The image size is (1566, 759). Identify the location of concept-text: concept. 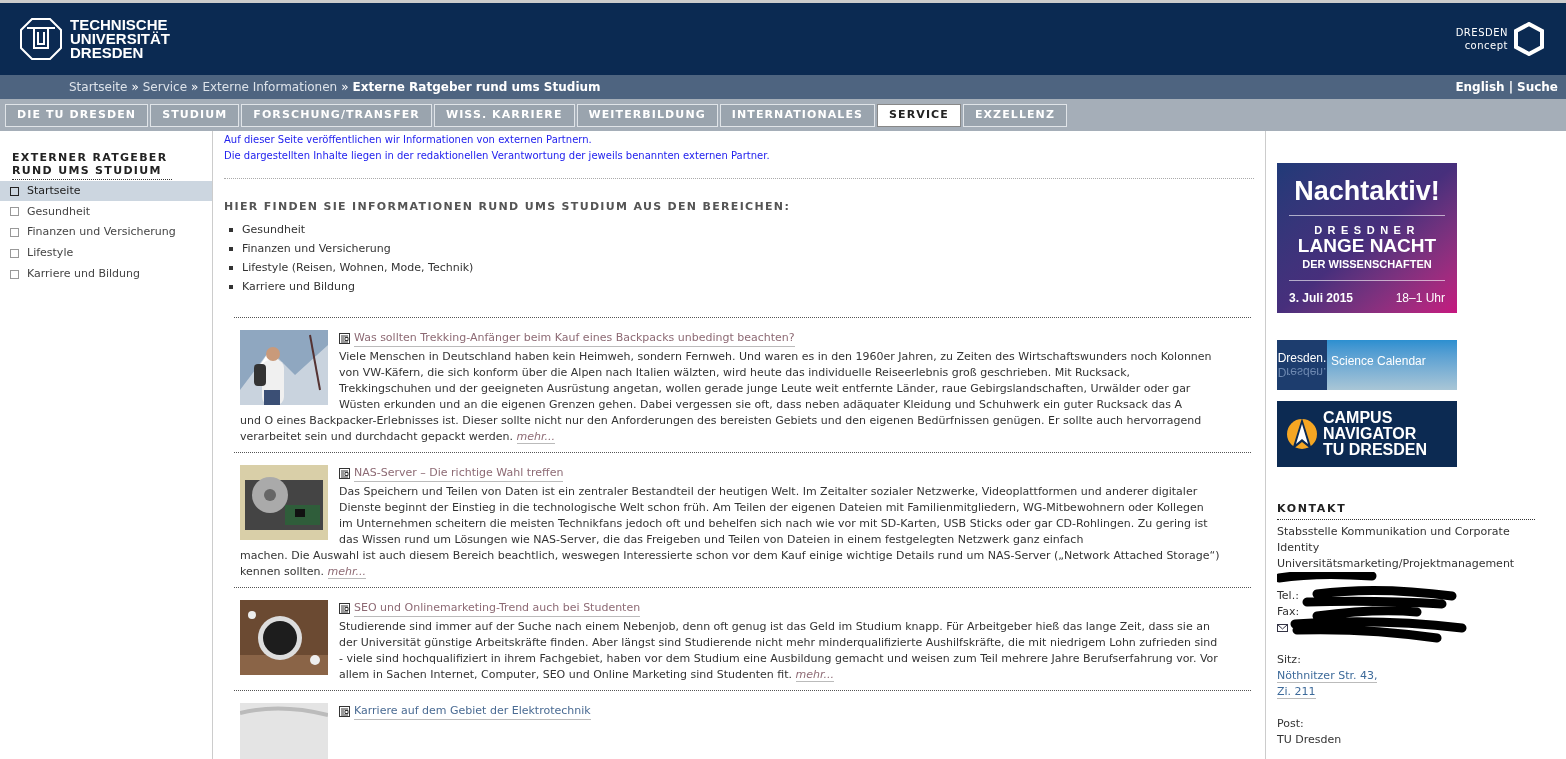
(1486, 45).